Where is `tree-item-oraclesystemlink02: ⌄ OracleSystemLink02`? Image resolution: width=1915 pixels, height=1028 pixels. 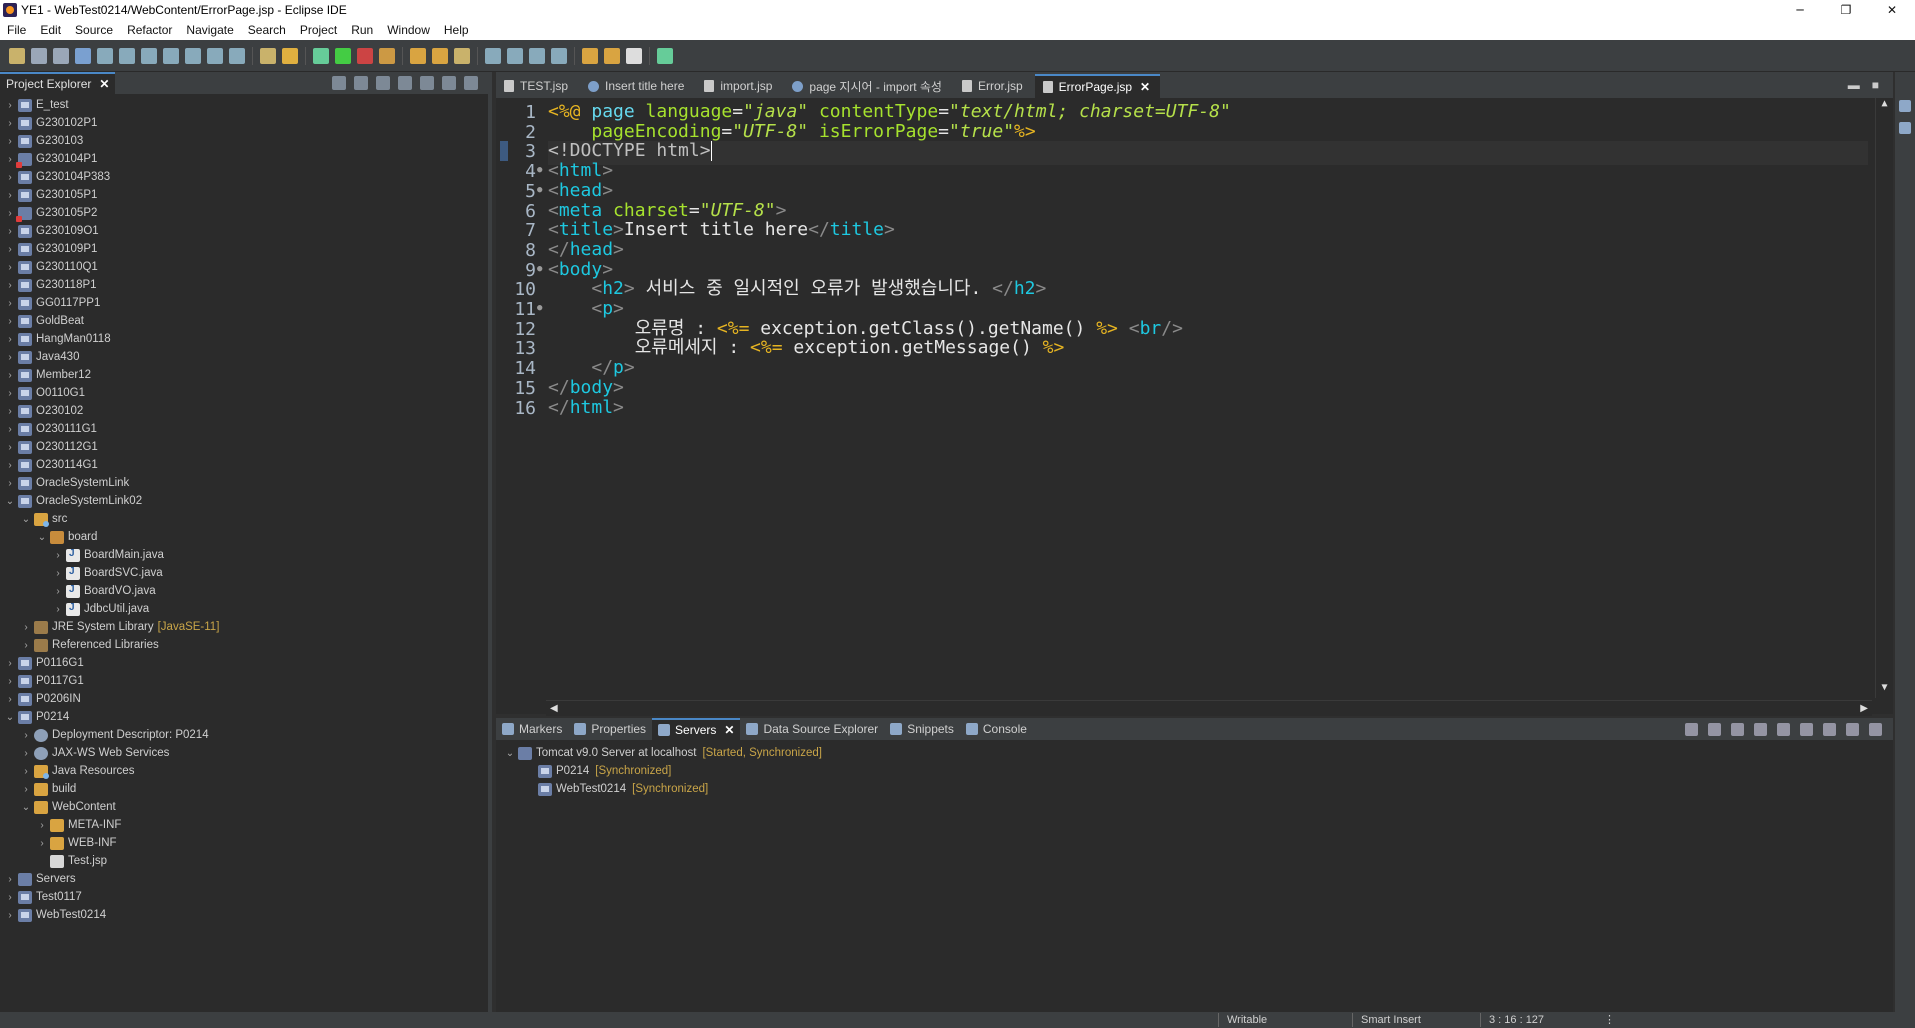
tree-item-oraclesystemlink02: ⌄ OracleSystemLink02 is located at coordinates (244, 501).